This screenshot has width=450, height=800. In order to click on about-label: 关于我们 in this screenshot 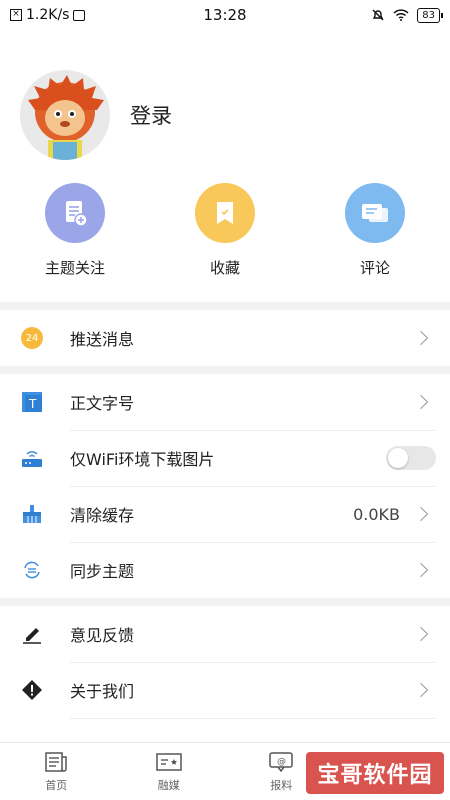, I will do `click(102, 691)`.